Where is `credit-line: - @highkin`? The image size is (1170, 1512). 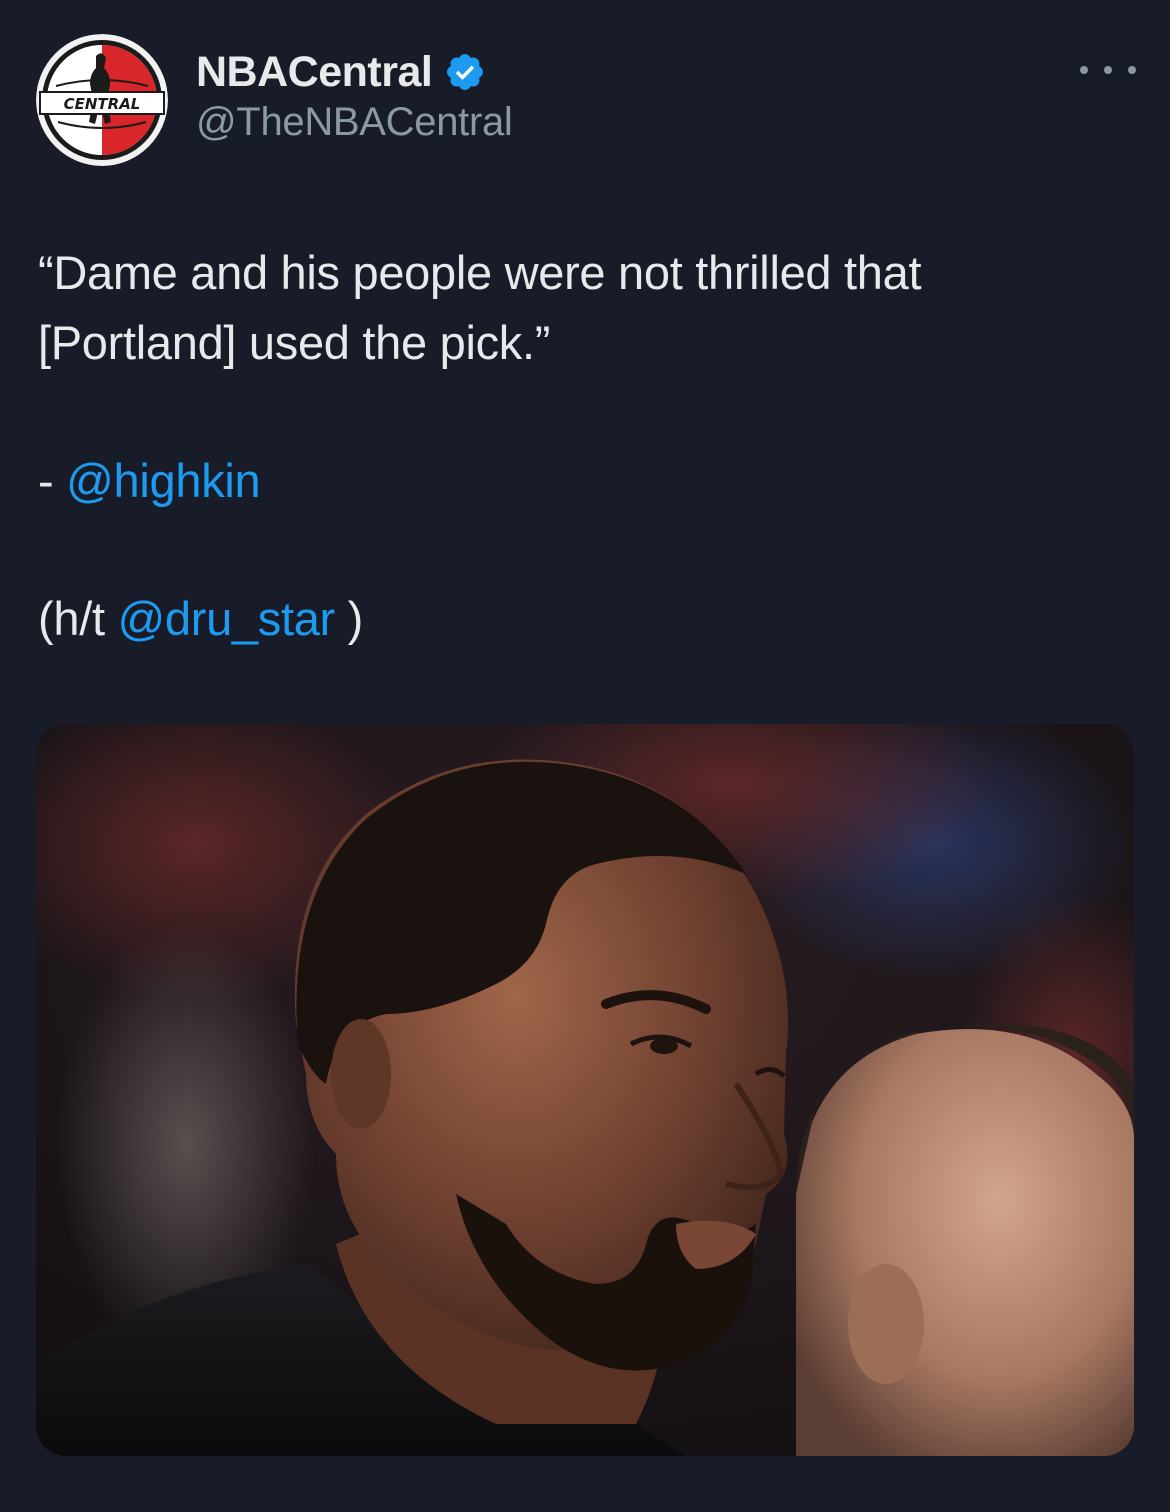
credit-line: - @highkin is located at coordinates (583, 481).